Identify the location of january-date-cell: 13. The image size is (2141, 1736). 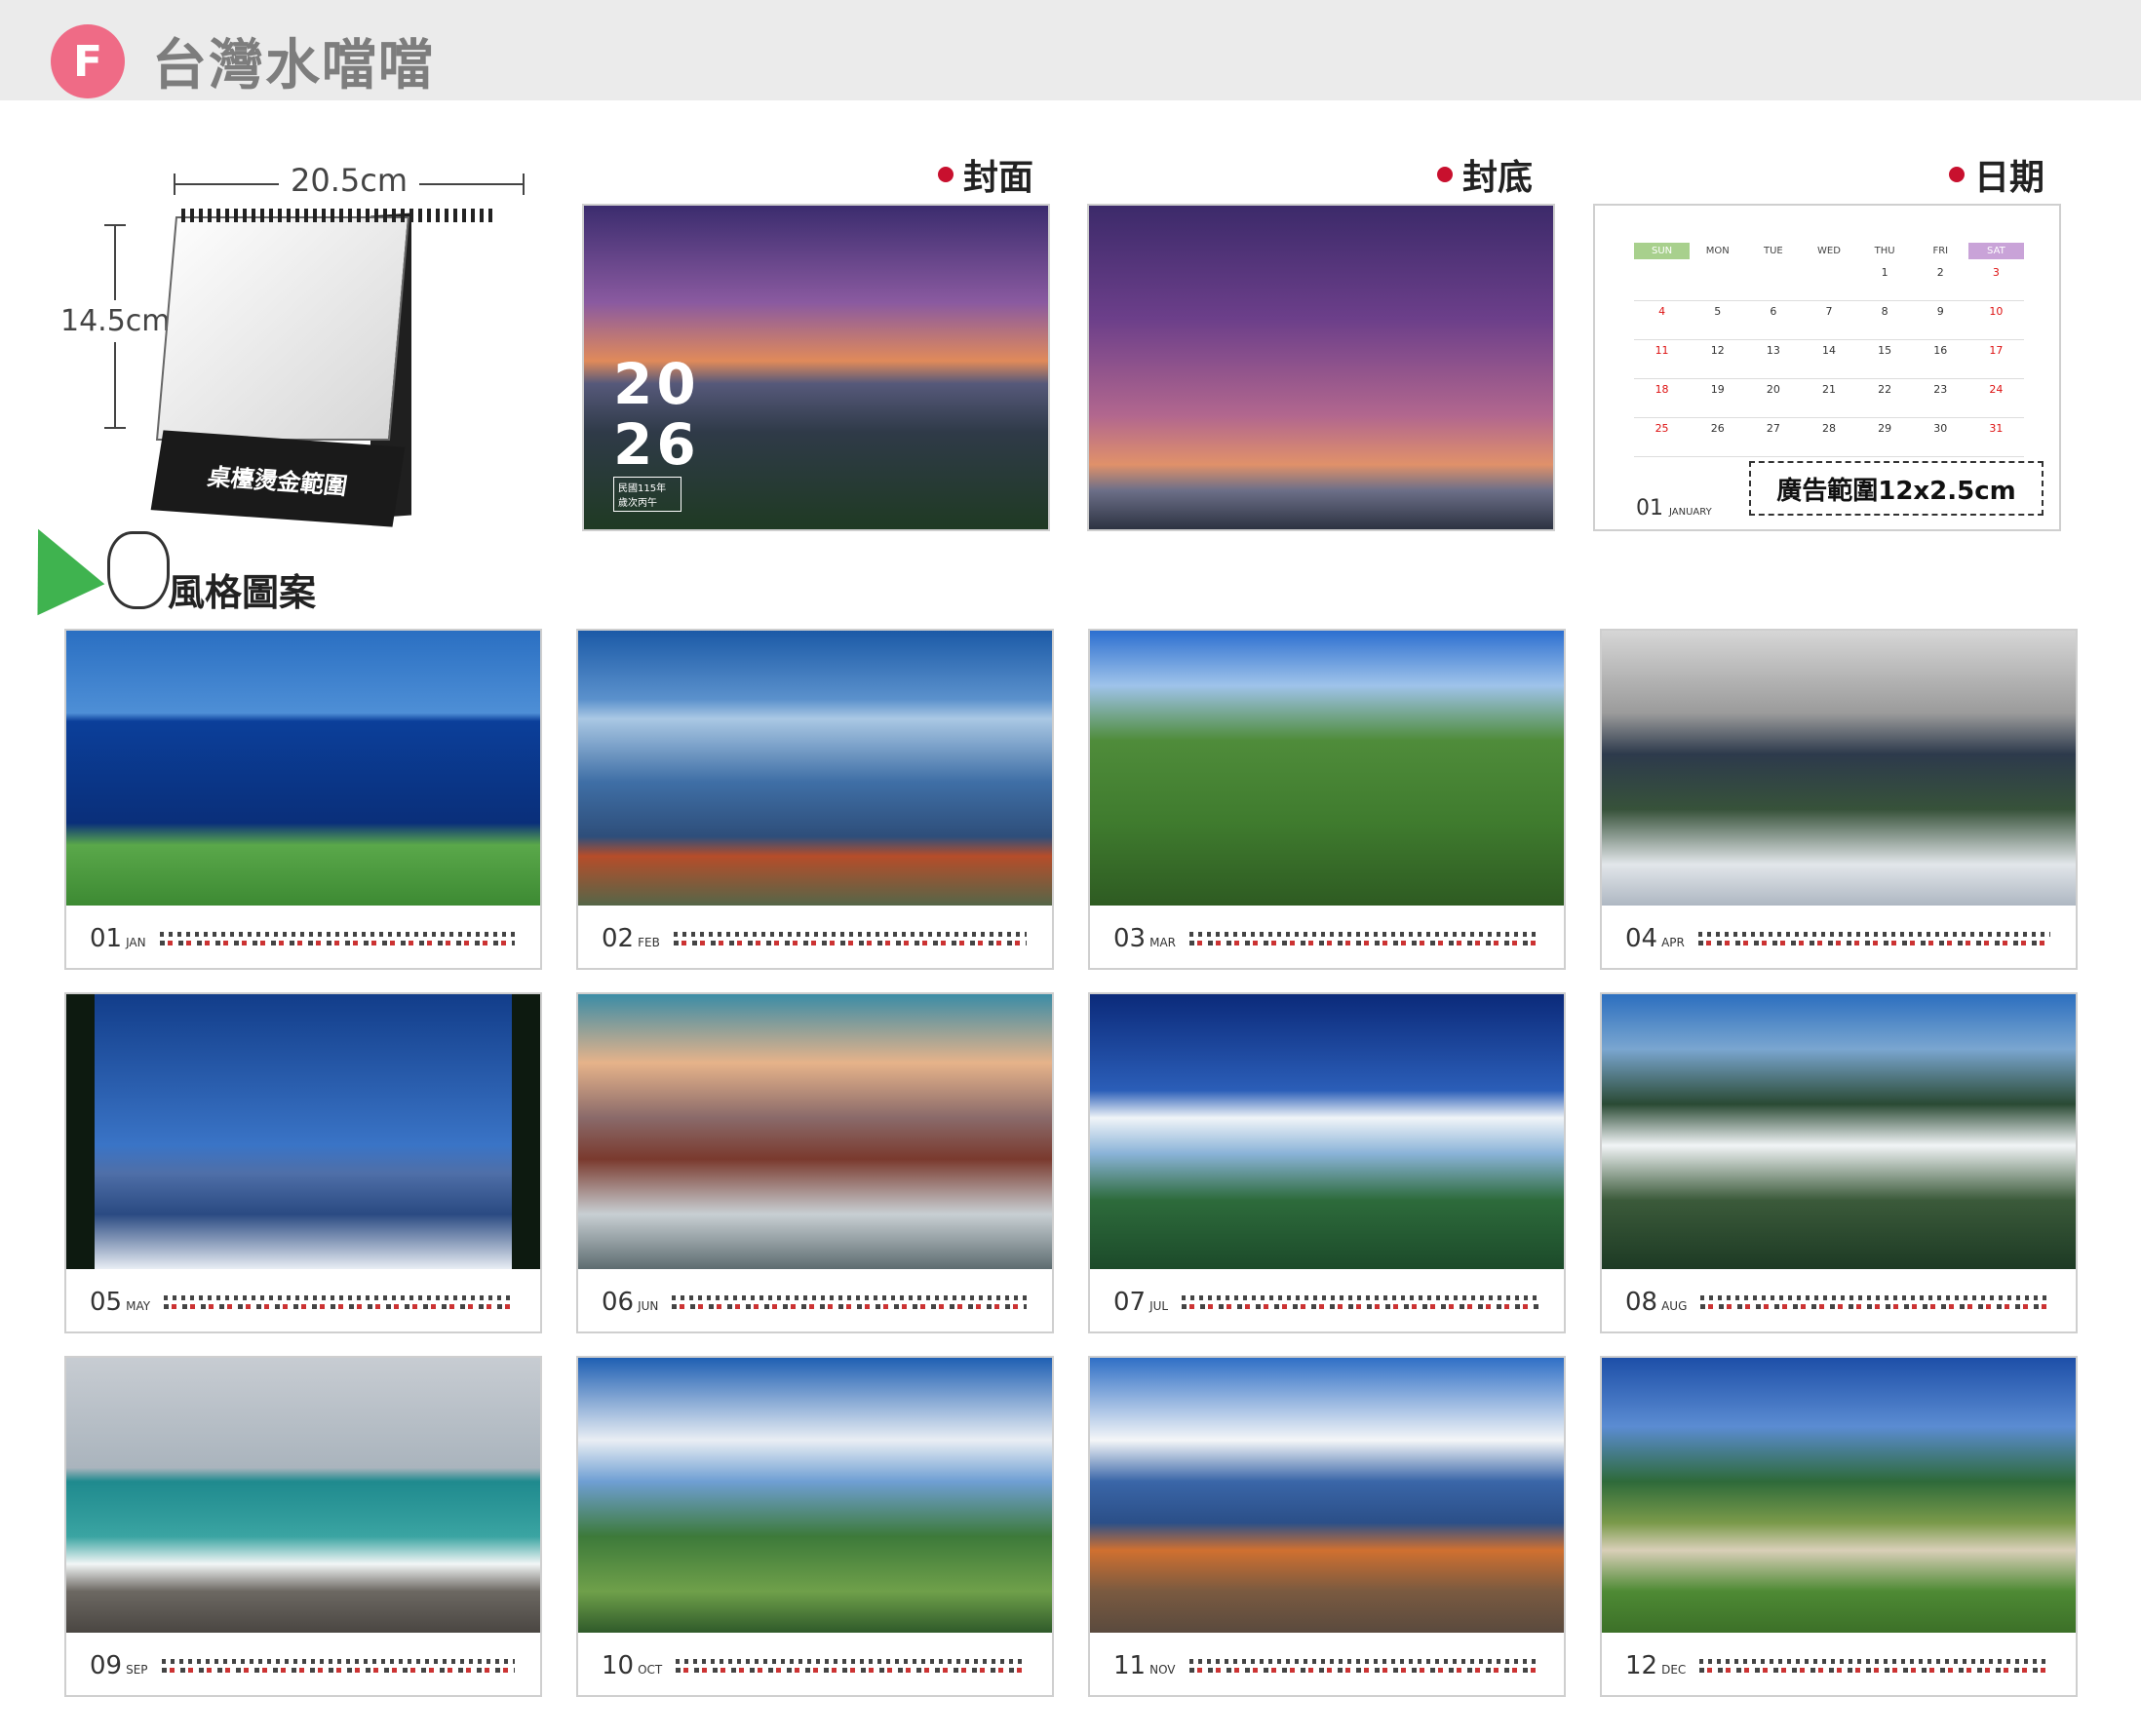
(1773, 359).